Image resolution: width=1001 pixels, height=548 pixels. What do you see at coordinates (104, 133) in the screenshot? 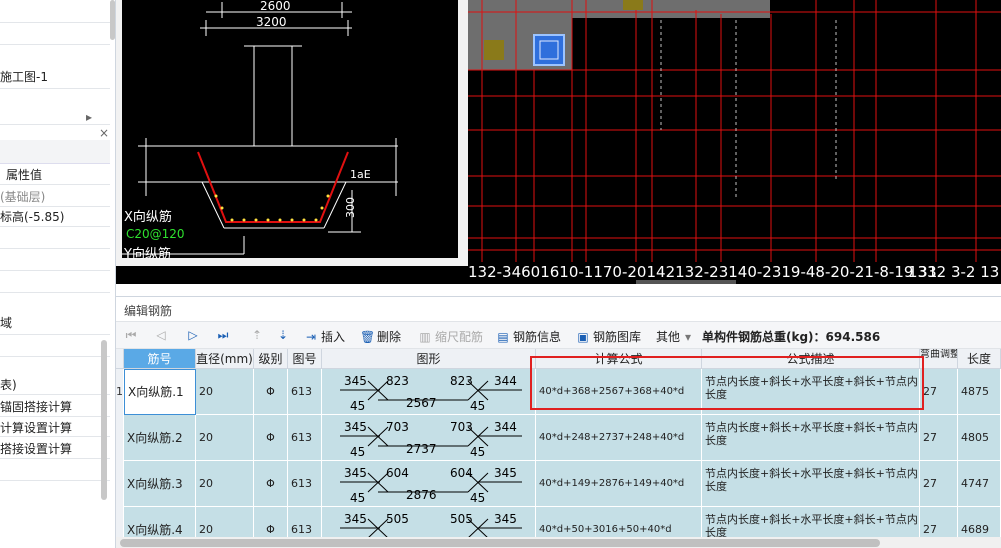
I see `close-icon: ×` at bounding box center [104, 133].